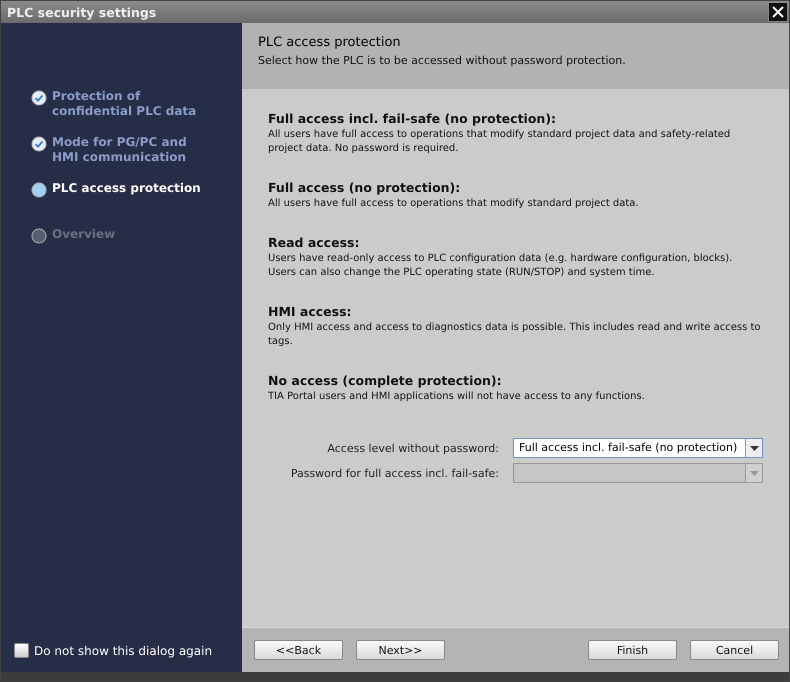 The width and height of the screenshot is (790, 682). What do you see at coordinates (134, 188) in the screenshot?
I see `step-item: PLC access protection` at bounding box center [134, 188].